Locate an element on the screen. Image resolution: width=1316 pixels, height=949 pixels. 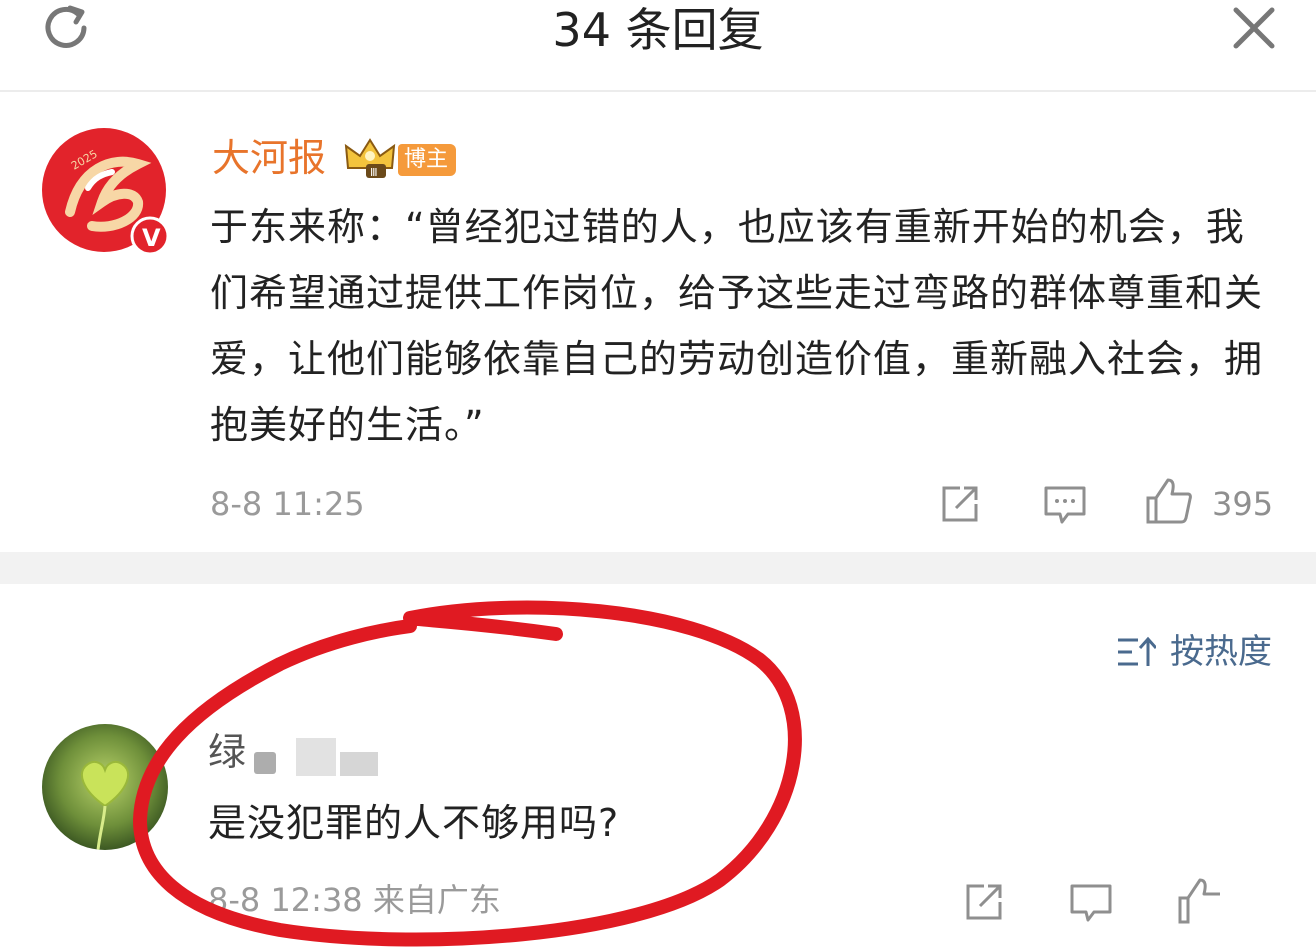
reply-text: 是没犯罪的人不够用吗? is located at coordinates (414, 823).